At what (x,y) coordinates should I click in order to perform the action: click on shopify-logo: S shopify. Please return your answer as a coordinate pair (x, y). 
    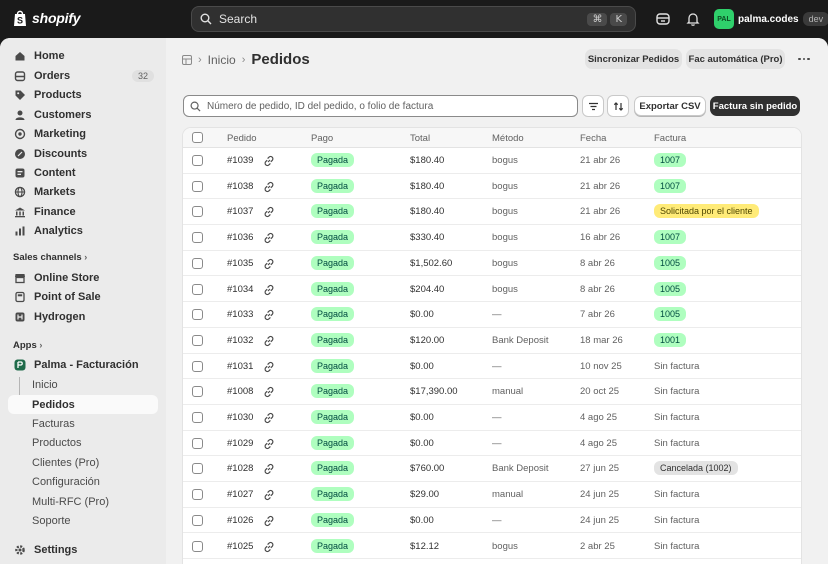
    Looking at the image, I should click on (46, 18).